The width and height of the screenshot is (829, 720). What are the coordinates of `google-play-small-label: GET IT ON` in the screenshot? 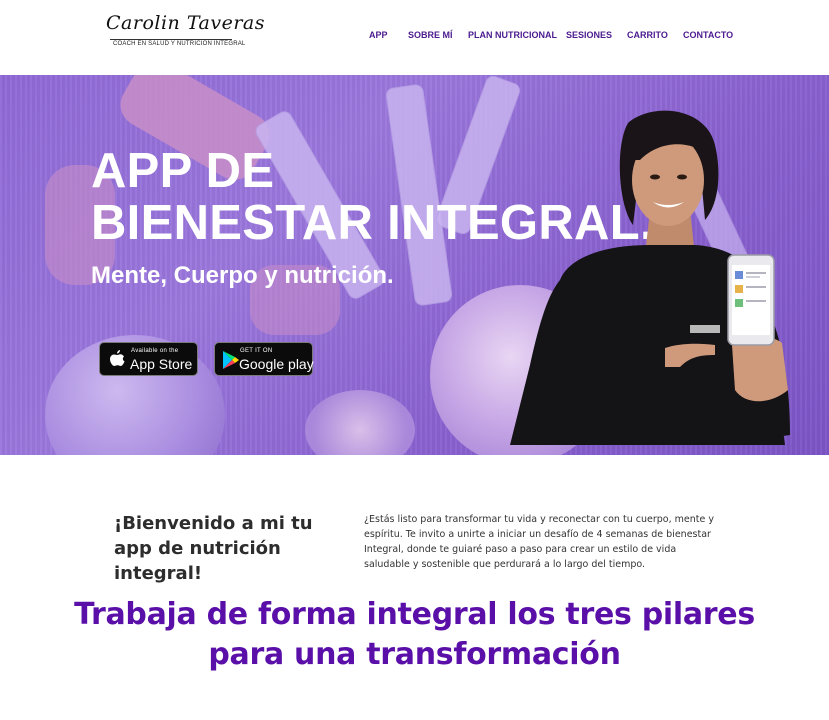 It's located at (256, 351).